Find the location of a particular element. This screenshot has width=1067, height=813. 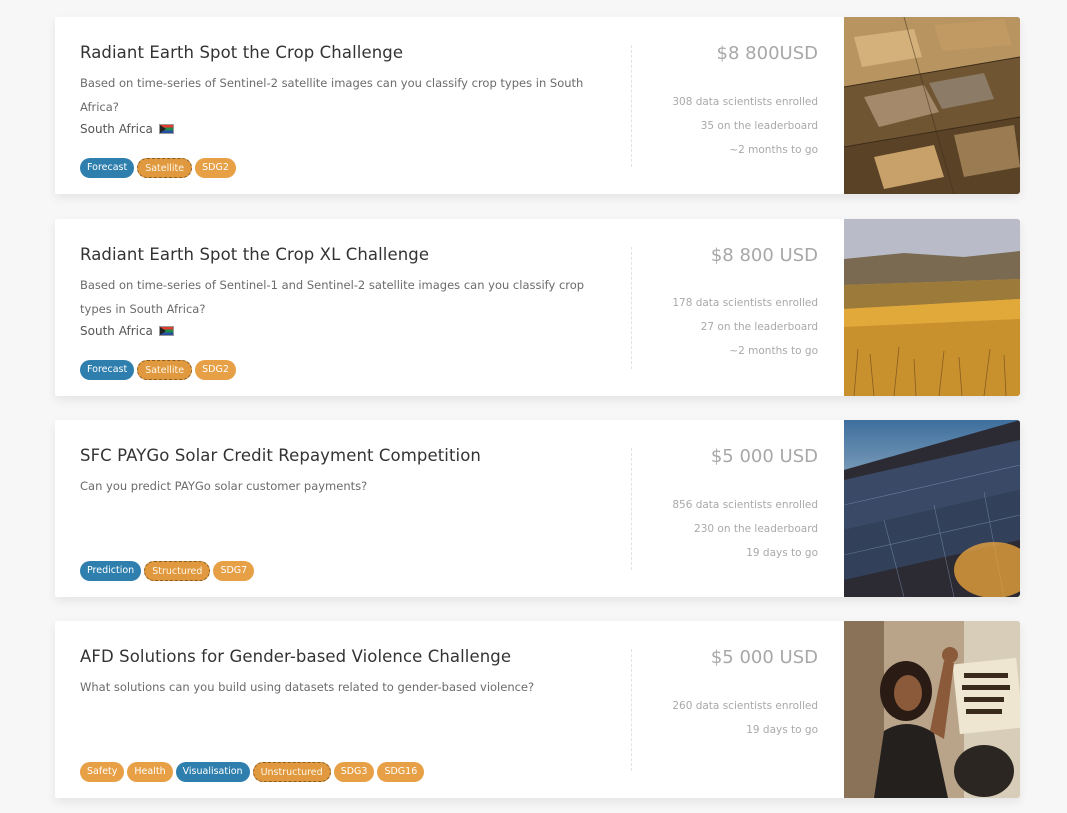

competition-title: Radiant Earth Spot the Crop Challenge is located at coordinates (241, 52).